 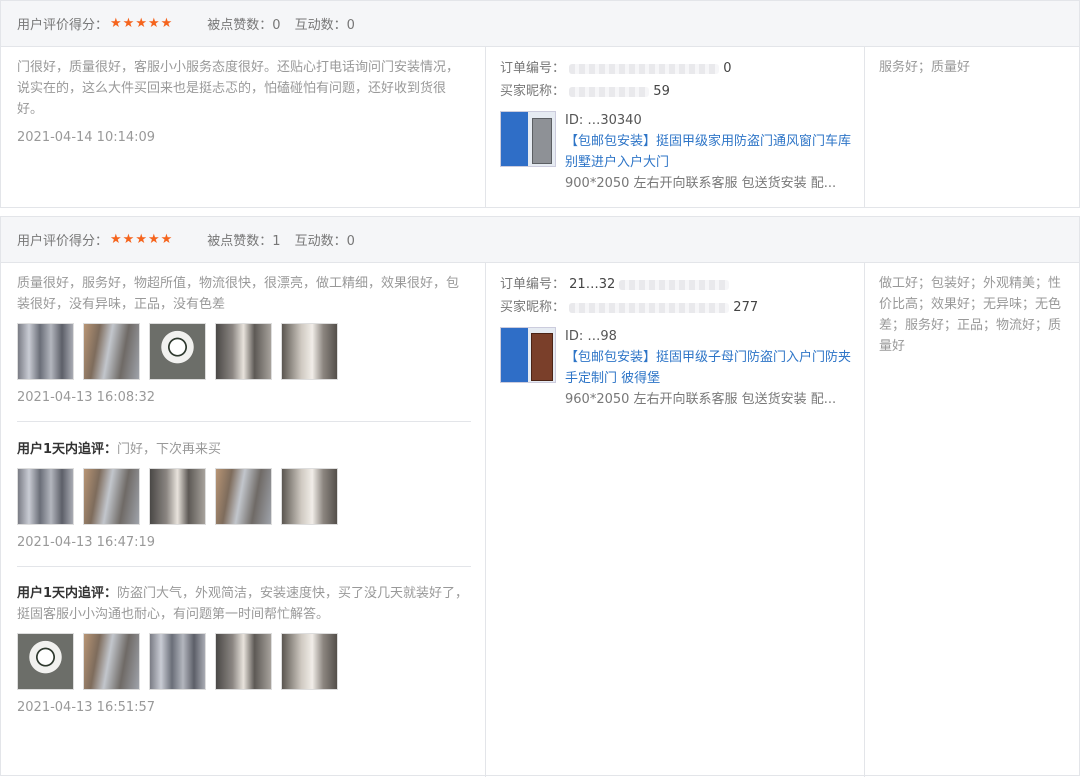 I want to click on order-number-value: 21…32, so click(x=592, y=284).